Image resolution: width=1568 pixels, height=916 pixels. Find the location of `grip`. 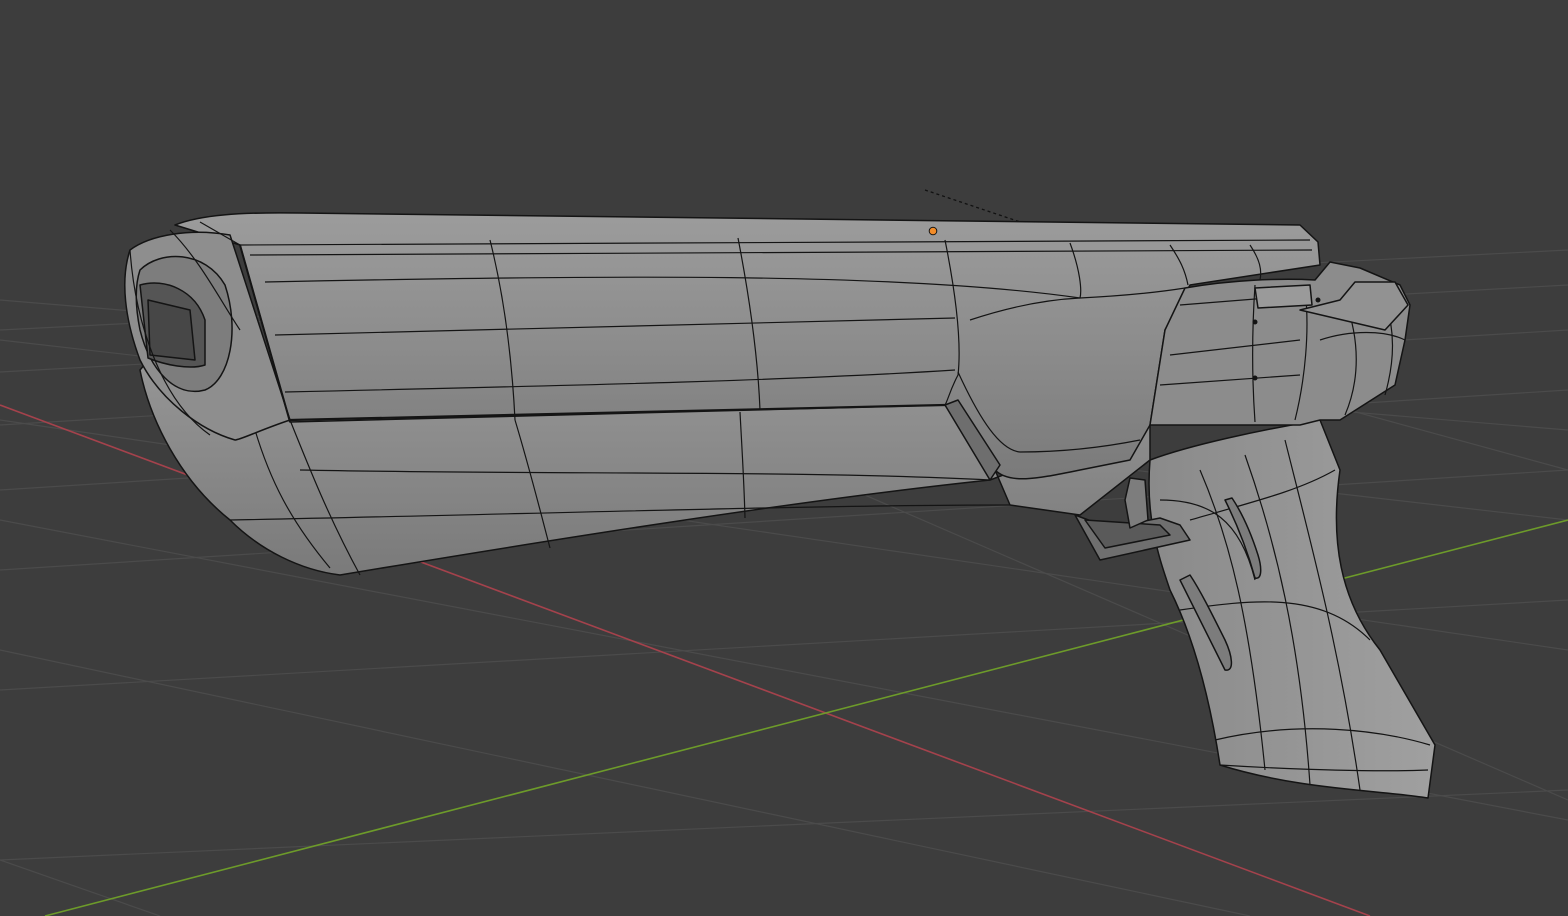

grip is located at coordinates (1292, 609).